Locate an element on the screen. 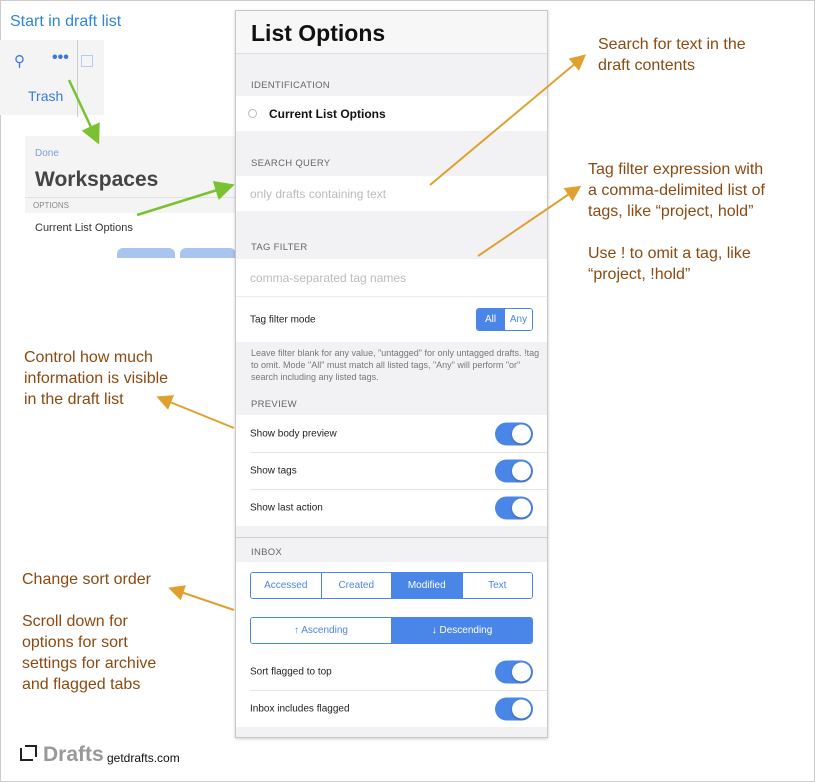  drafts-logo-icon-corner is located at coordinates (31, 751).